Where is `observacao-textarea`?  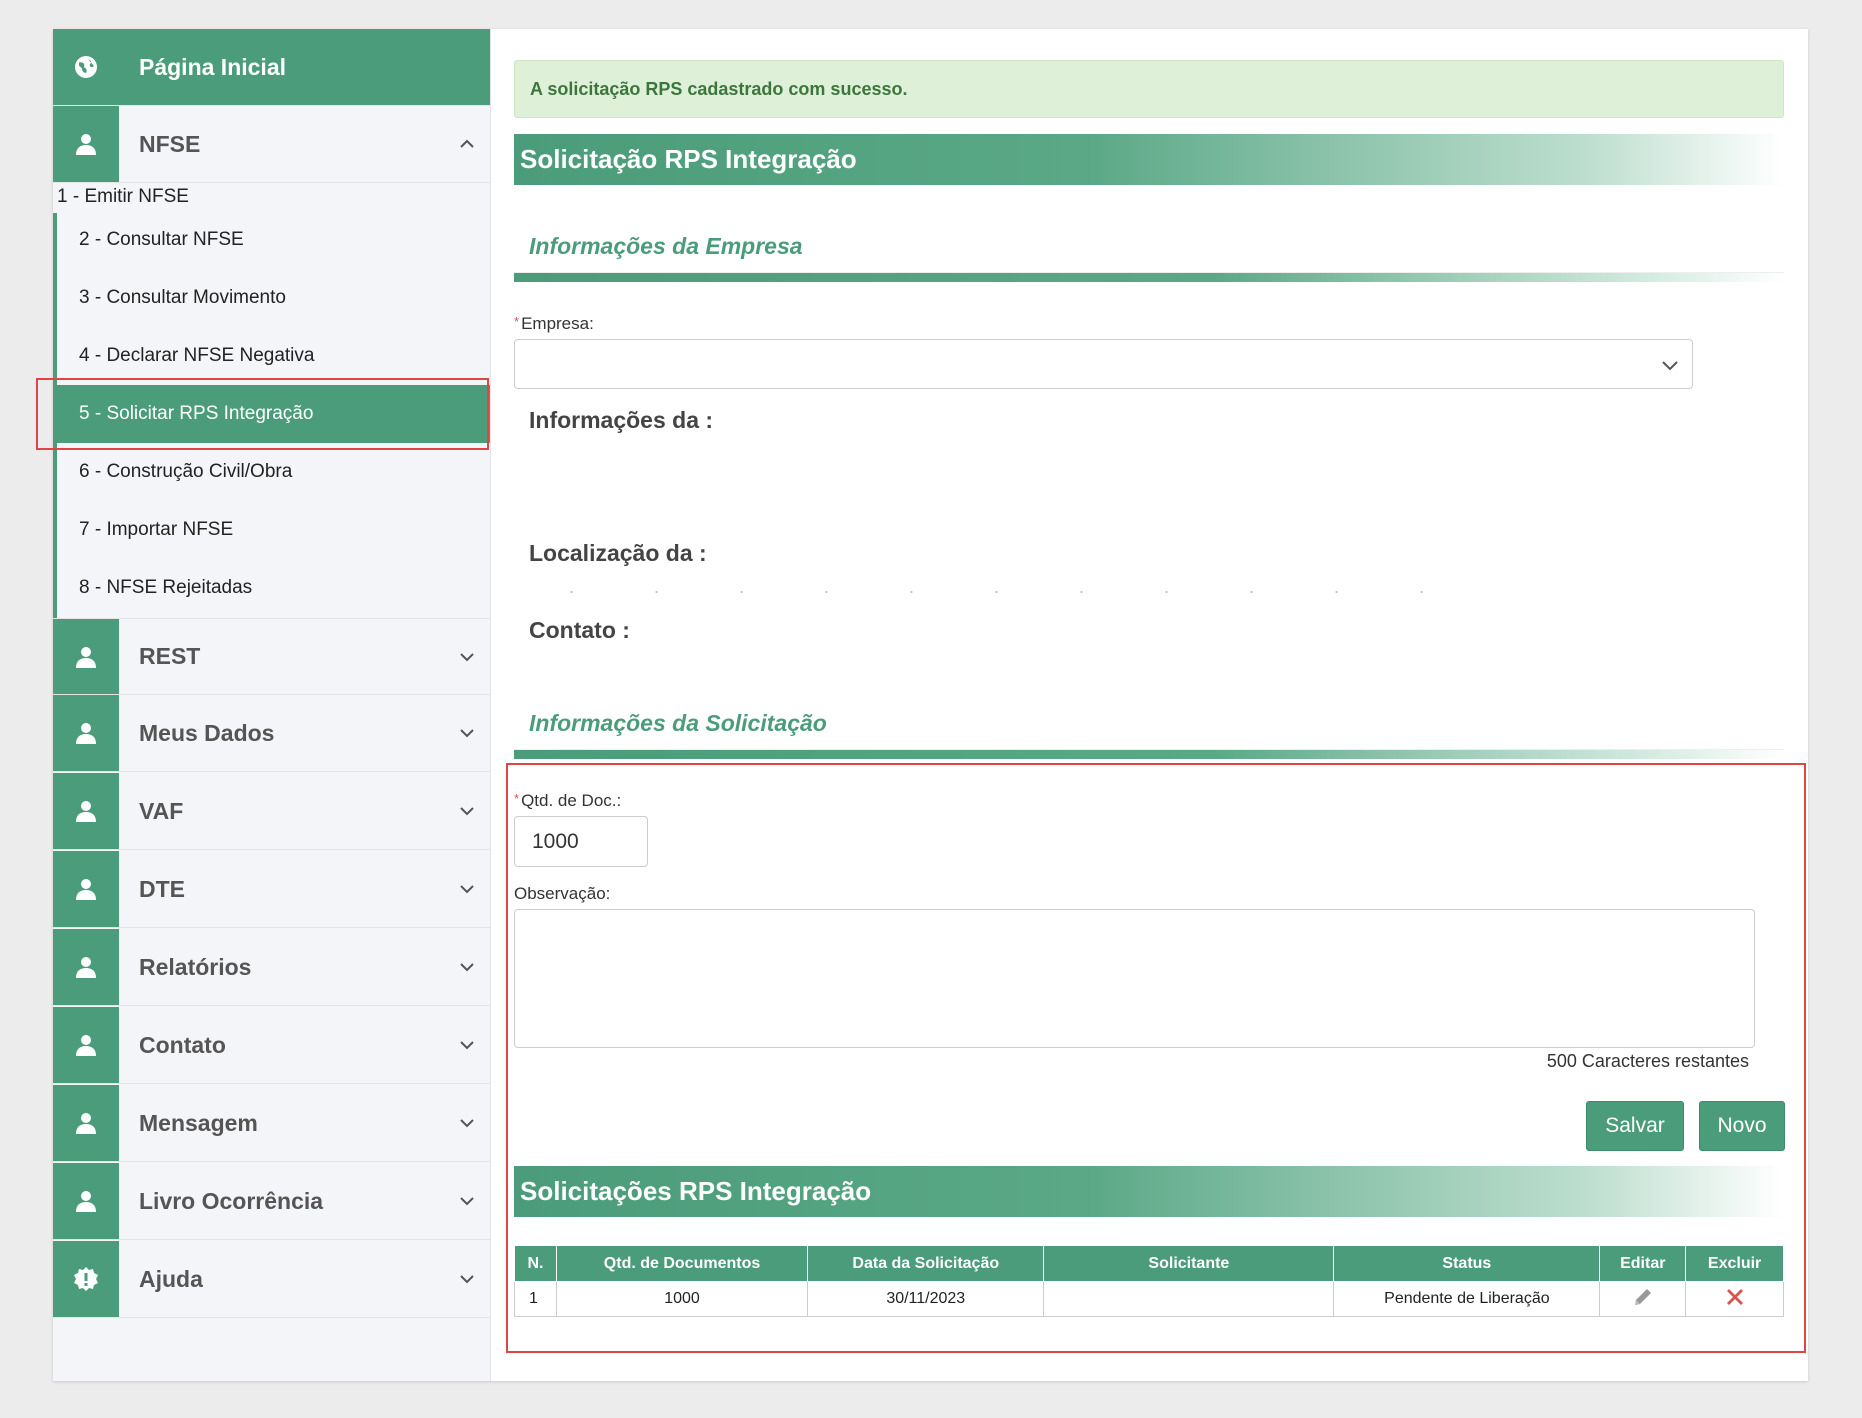 observacao-textarea is located at coordinates (1134, 978).